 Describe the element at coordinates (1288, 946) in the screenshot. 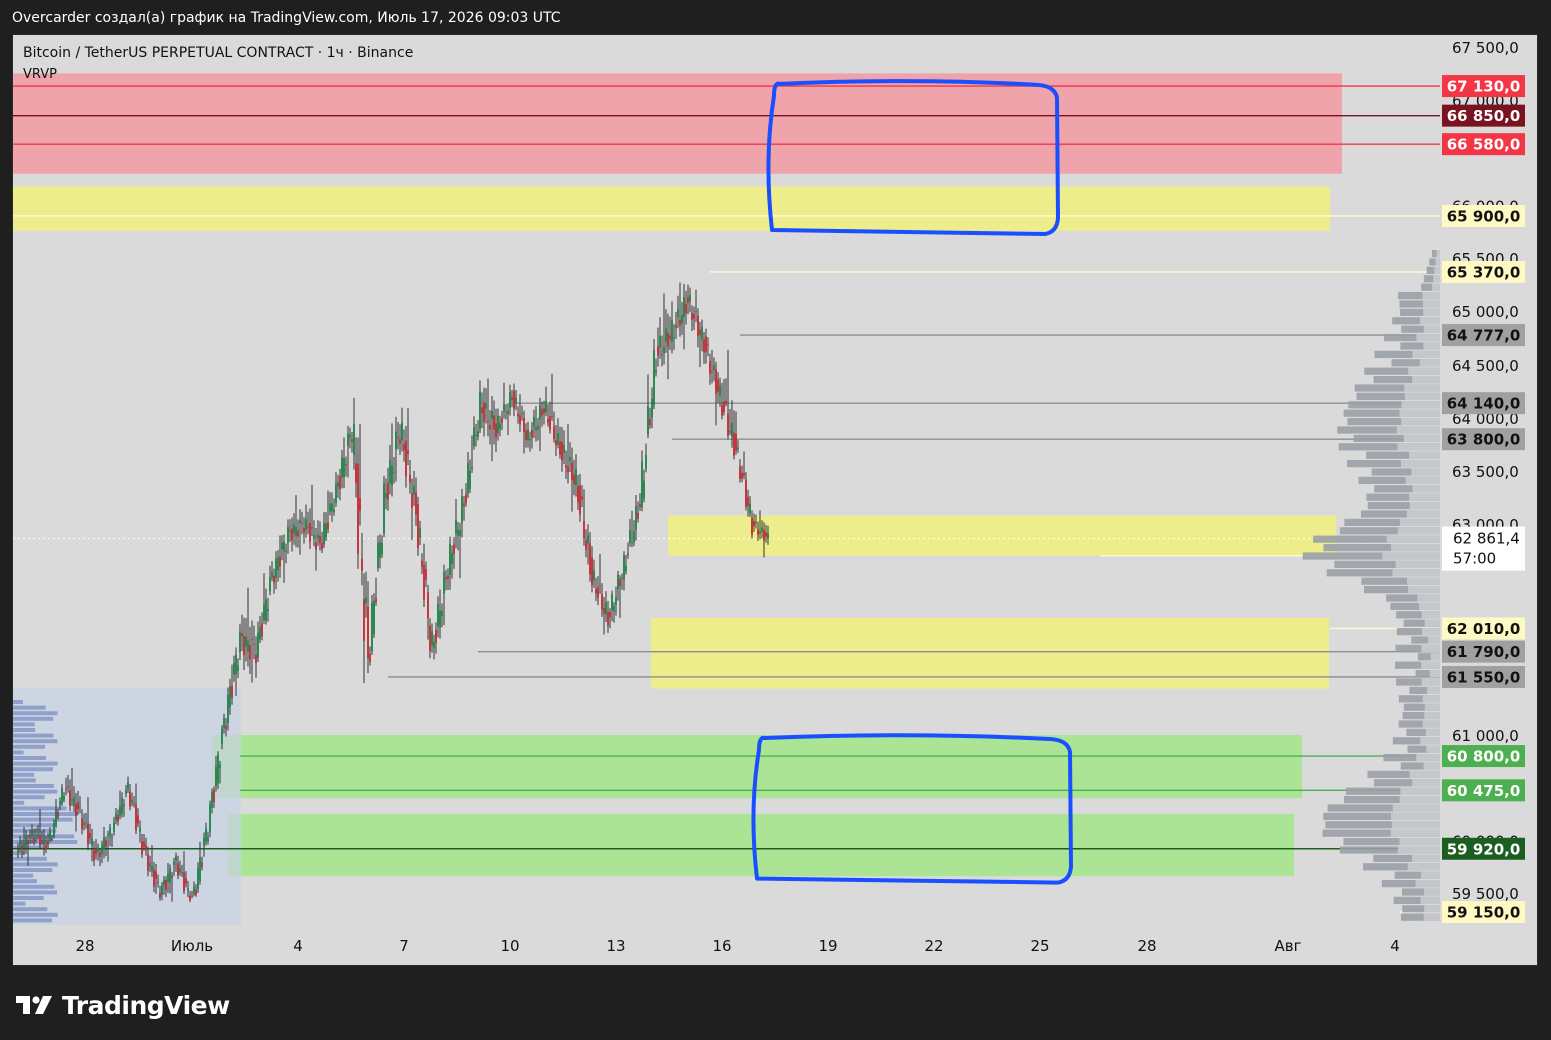

I see `time-tick-label: Авг` at that location.